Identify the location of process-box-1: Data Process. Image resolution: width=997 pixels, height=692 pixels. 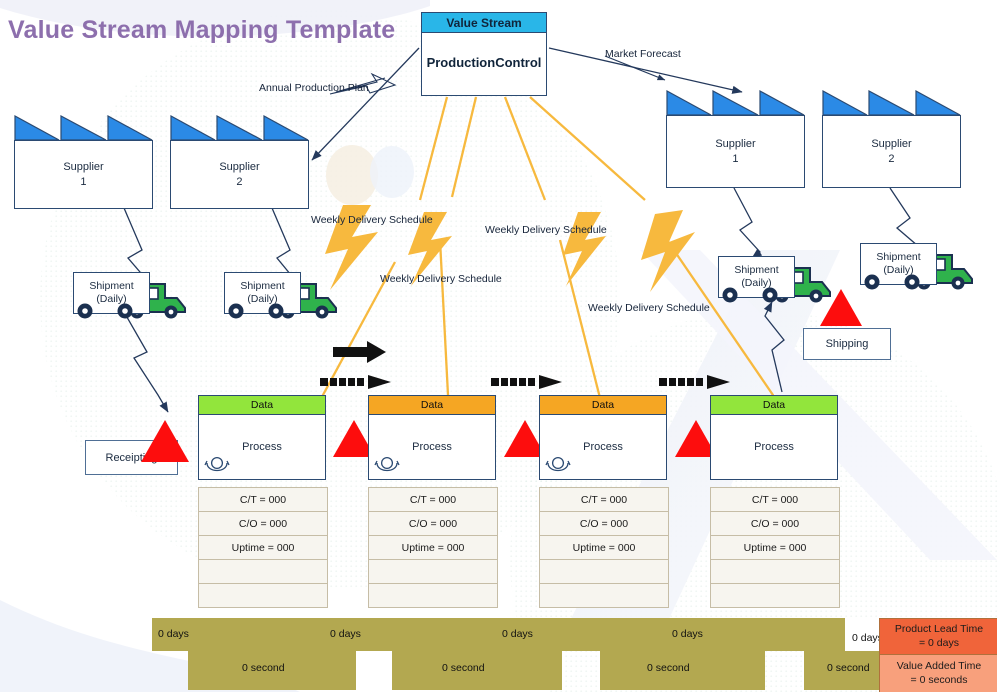
(262, 437).